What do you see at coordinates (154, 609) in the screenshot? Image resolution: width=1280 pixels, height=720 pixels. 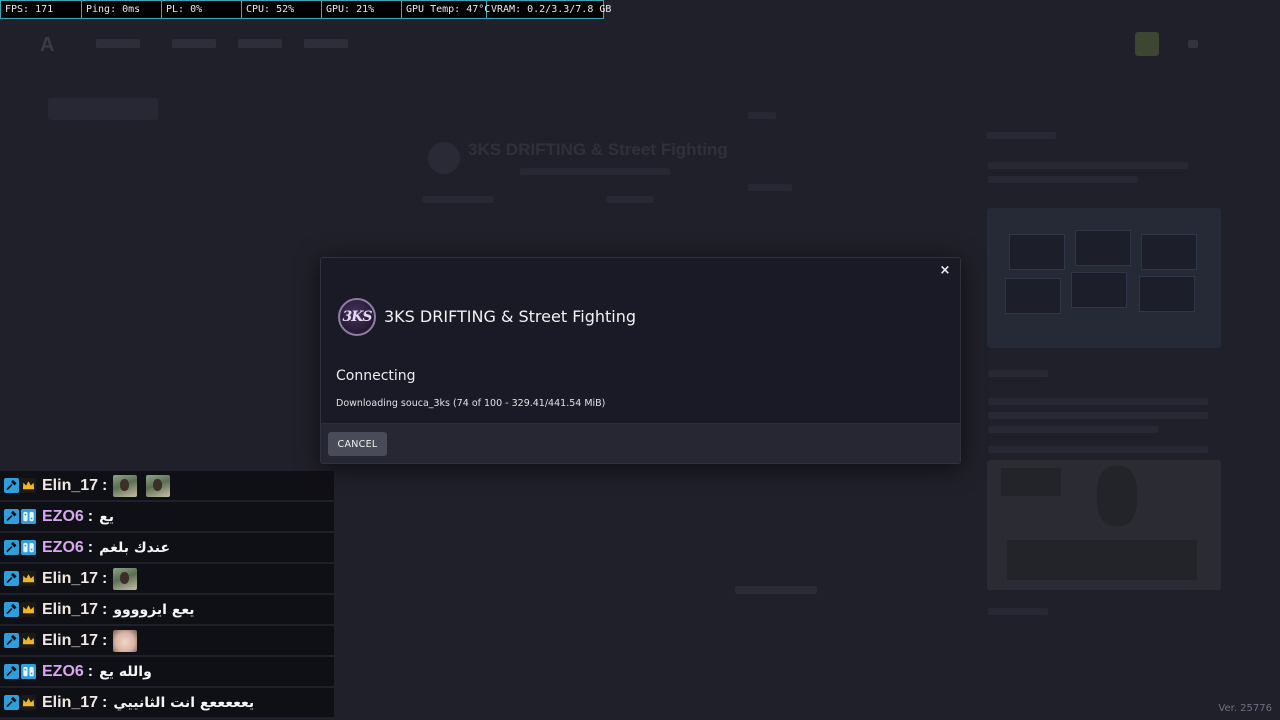 I see `chat-message-text: يعع ايزوووو` at bounding box center [154, 609].